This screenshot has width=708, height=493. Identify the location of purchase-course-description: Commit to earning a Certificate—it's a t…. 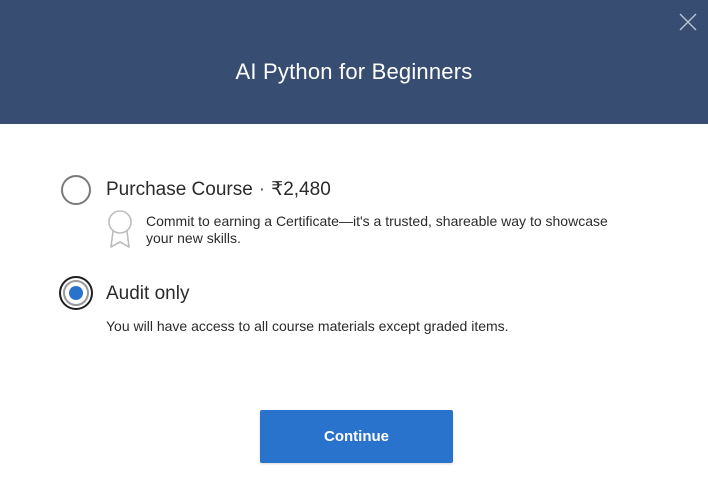
(377, 229).